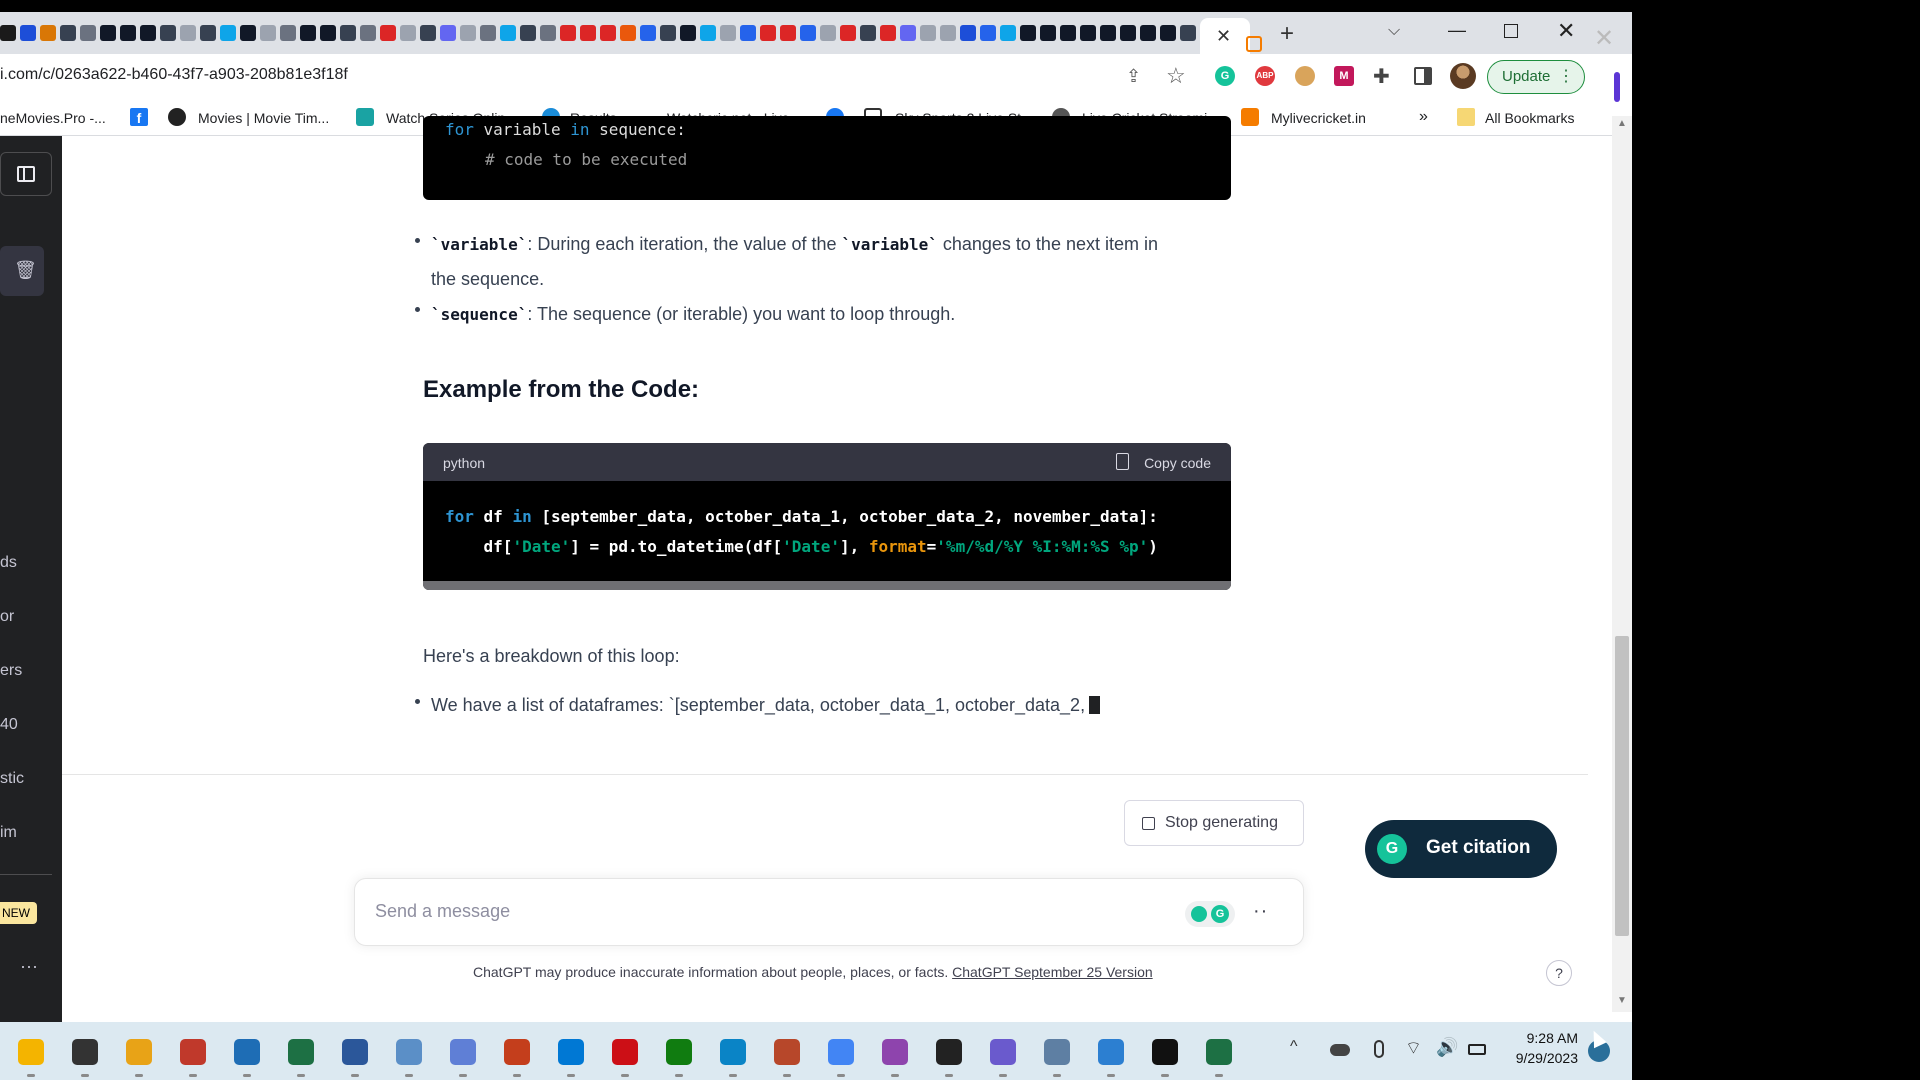 The height and width of the screenshot is (1080, 1920). Describe the element at coordinates (1511, 31) in the screenshot. I see `maximize-button` at that location.